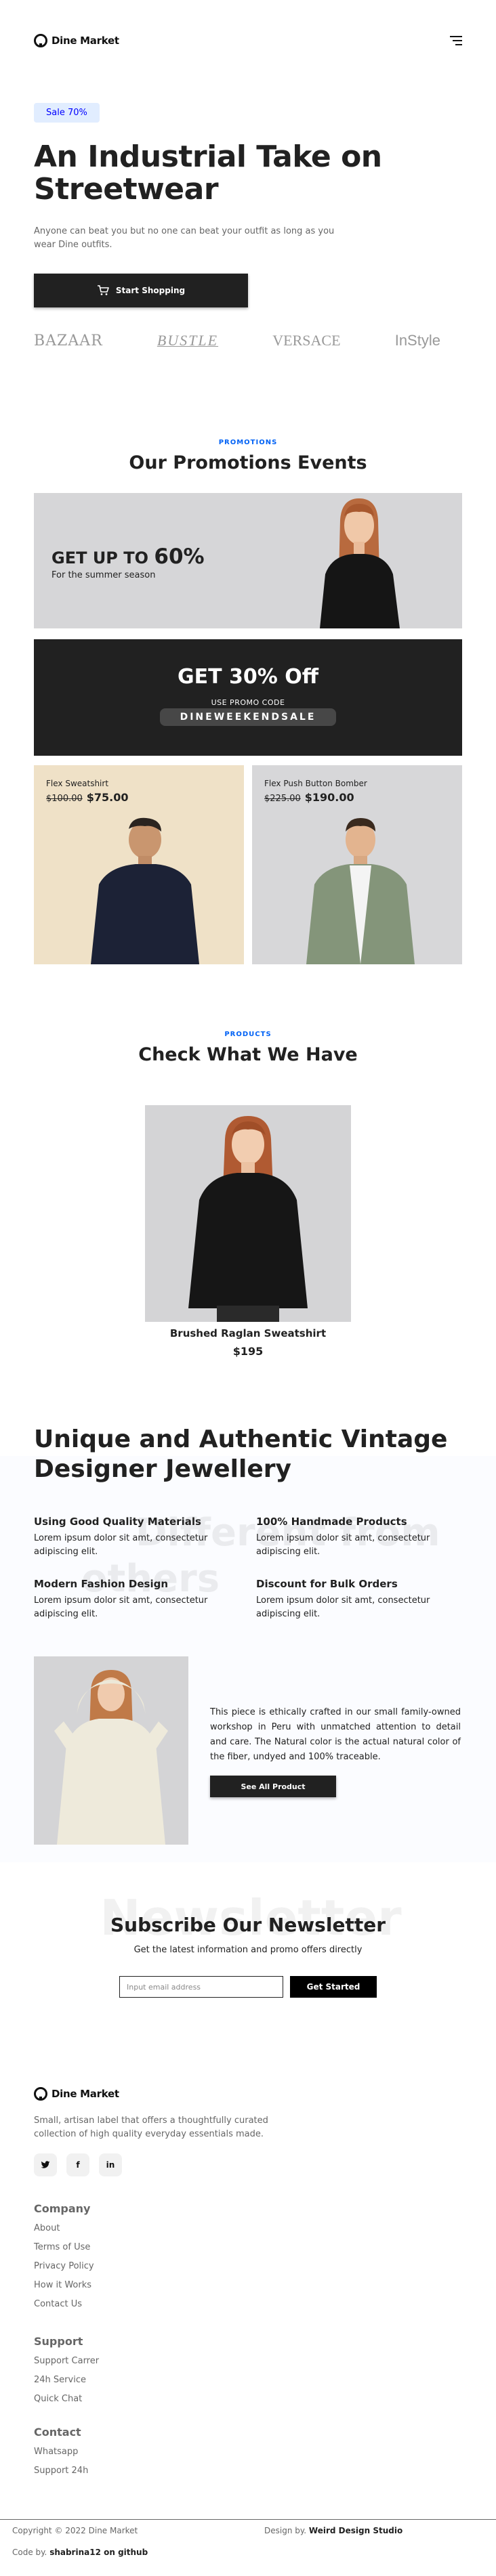 The height and width of the screenshot is (2576, 496). I want to click on footer-link-contact: Contact Us, so click(64, 2304).